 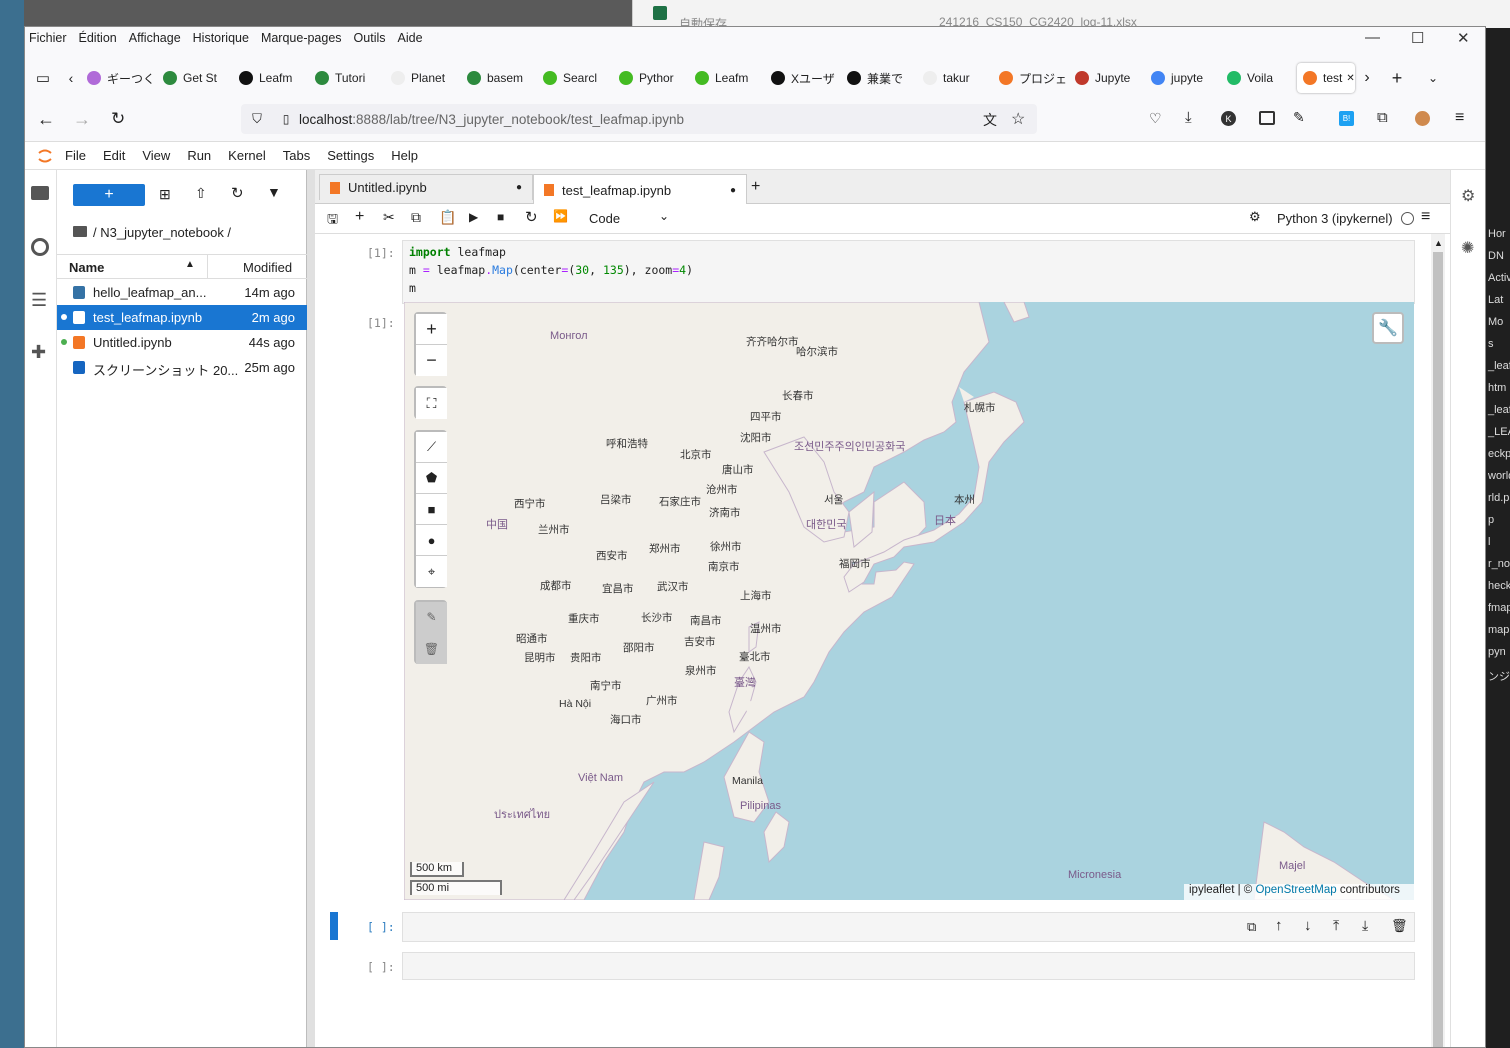 What do you see at coordinates (86, 267) in the screenshot?
I see `name-column-header: Name` at bounding box center [86, 267].